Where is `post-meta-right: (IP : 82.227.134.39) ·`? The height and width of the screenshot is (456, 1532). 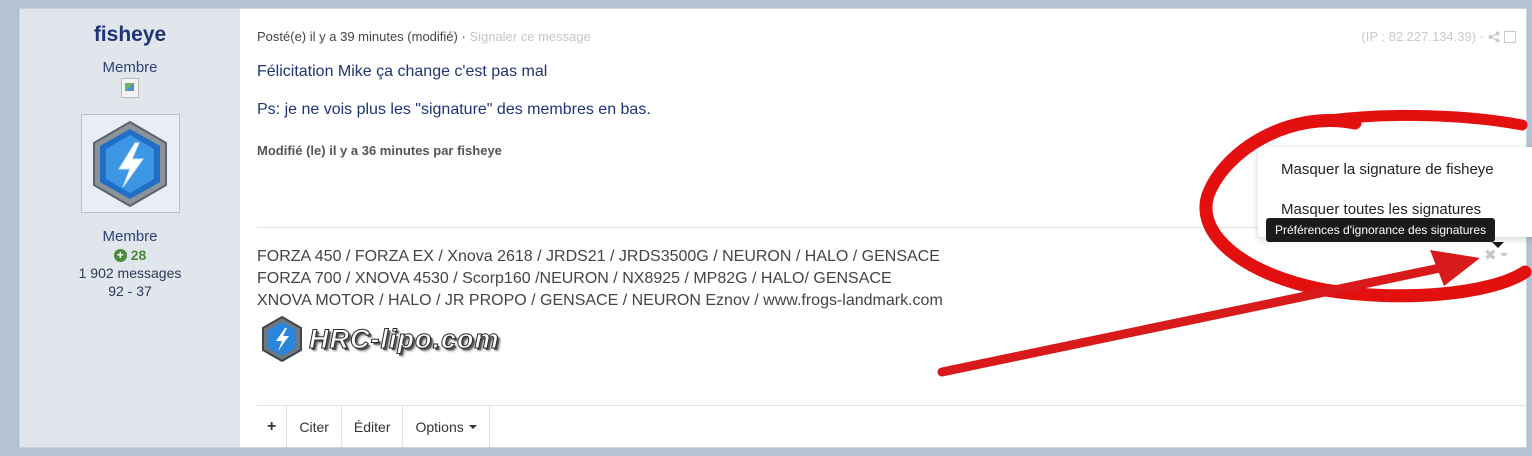
post-meta-right: (IP : 82.227.134.39) · is located at coordinates (1438, 36).